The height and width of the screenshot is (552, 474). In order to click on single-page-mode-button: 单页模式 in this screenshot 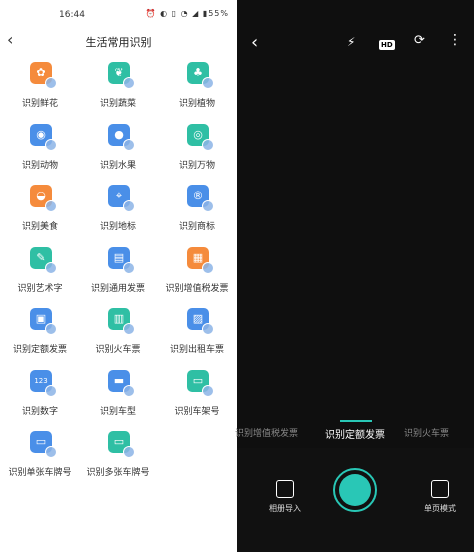, I will do `click(440, 497)`.